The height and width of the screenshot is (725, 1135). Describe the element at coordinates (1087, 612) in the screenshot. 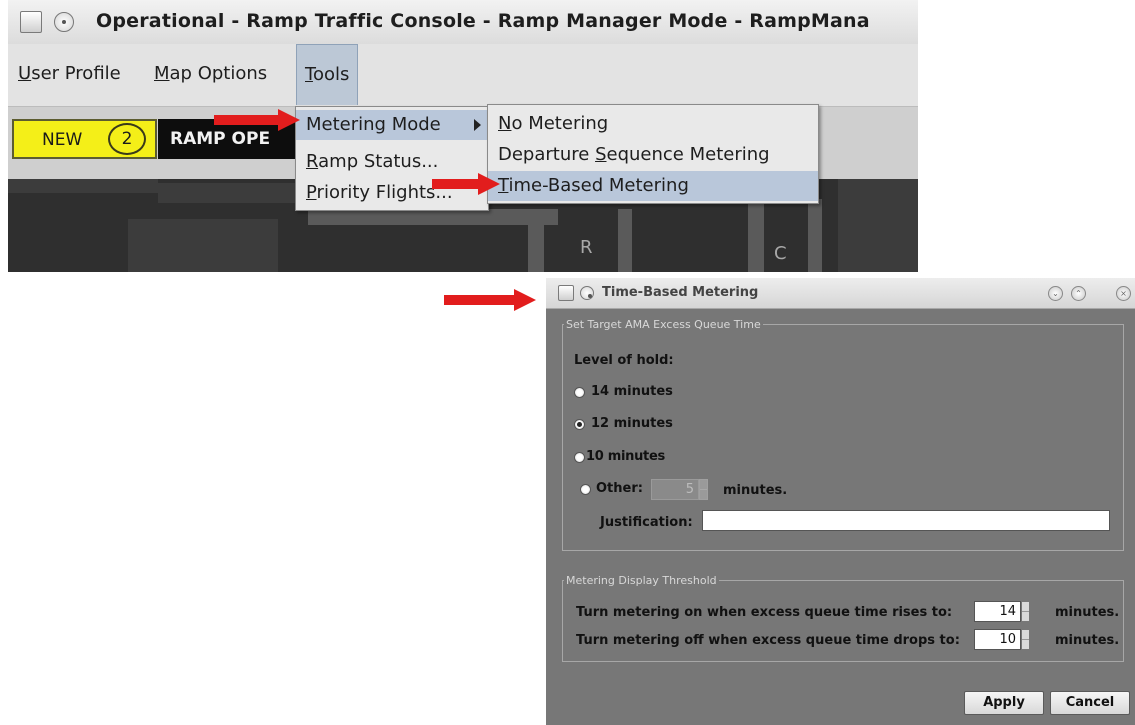

I see `metering-on-unit: minutes.` at that location.